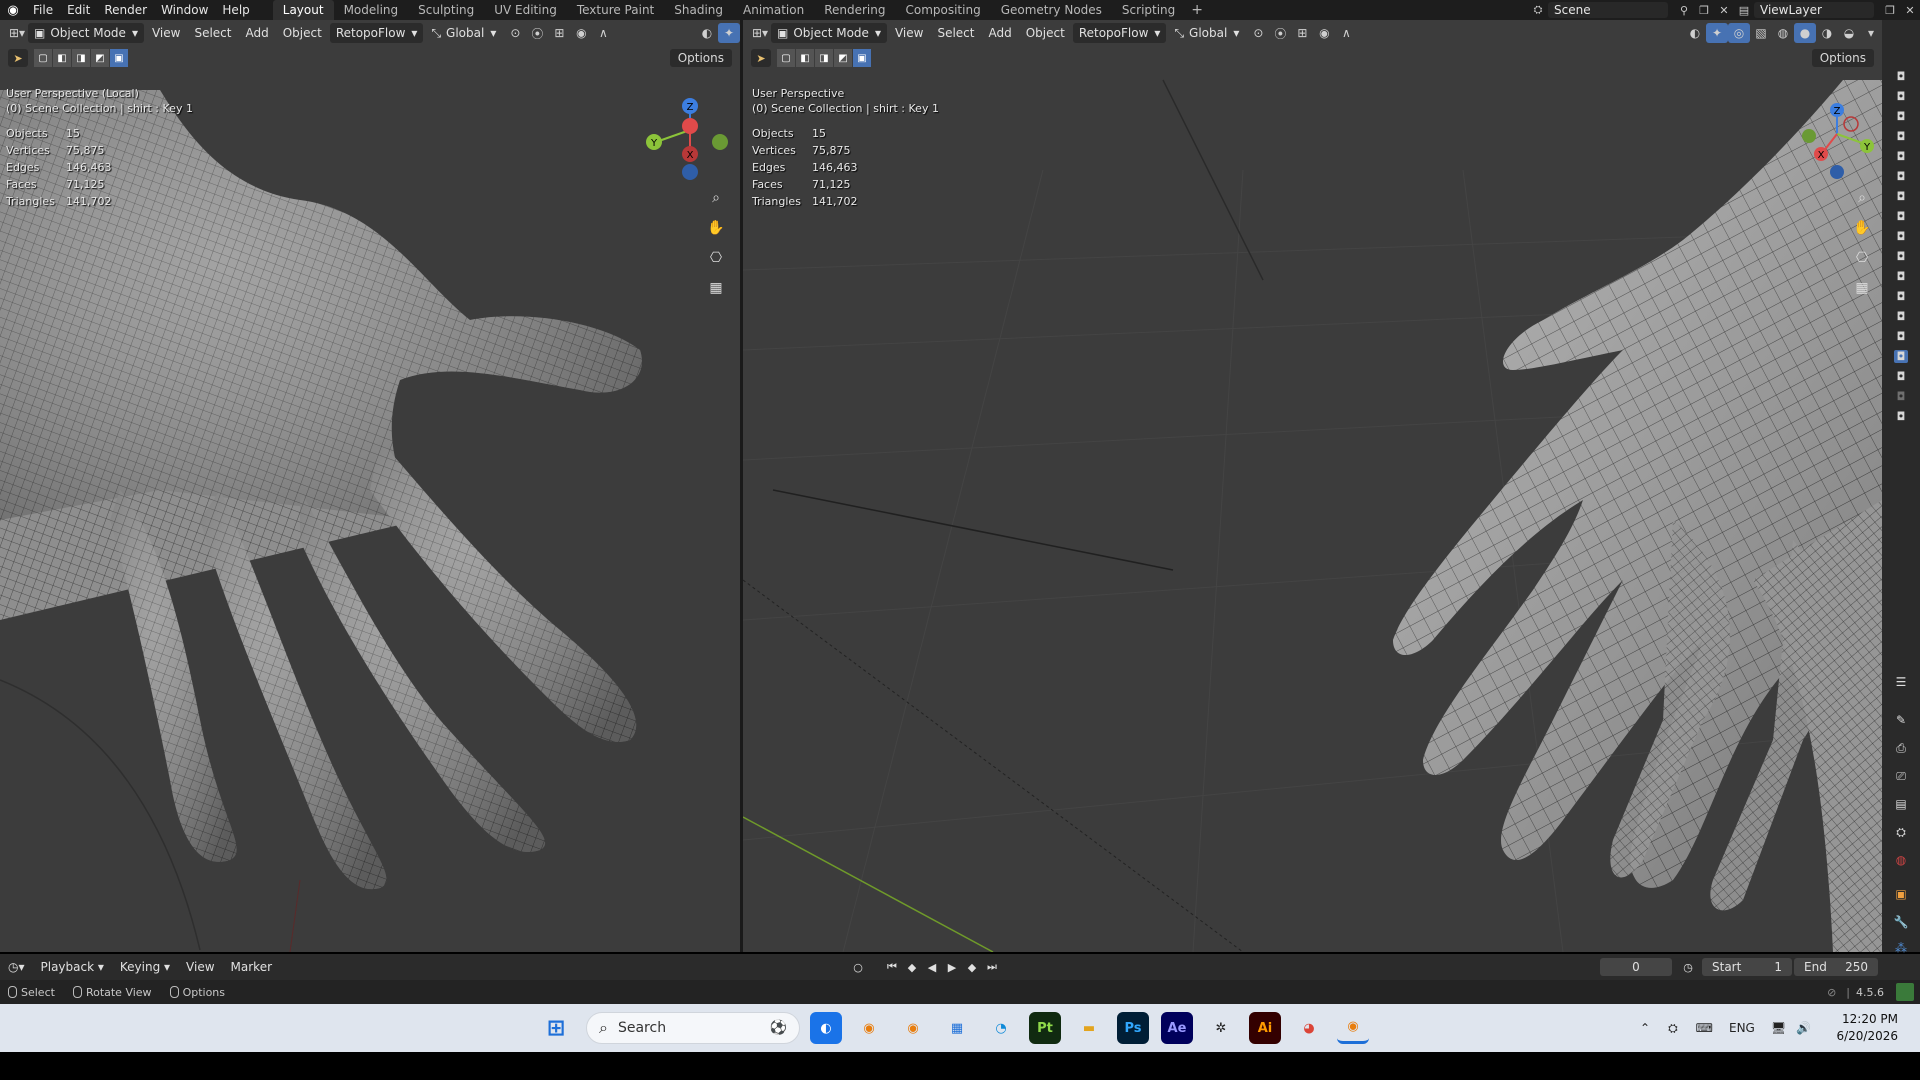 Image resolution: width=1920 pixels, height=1080 pixels. Describe the element at coordinates (13, 10) in the screenshot. I see `blender-logo-icon: ◉` at that location.